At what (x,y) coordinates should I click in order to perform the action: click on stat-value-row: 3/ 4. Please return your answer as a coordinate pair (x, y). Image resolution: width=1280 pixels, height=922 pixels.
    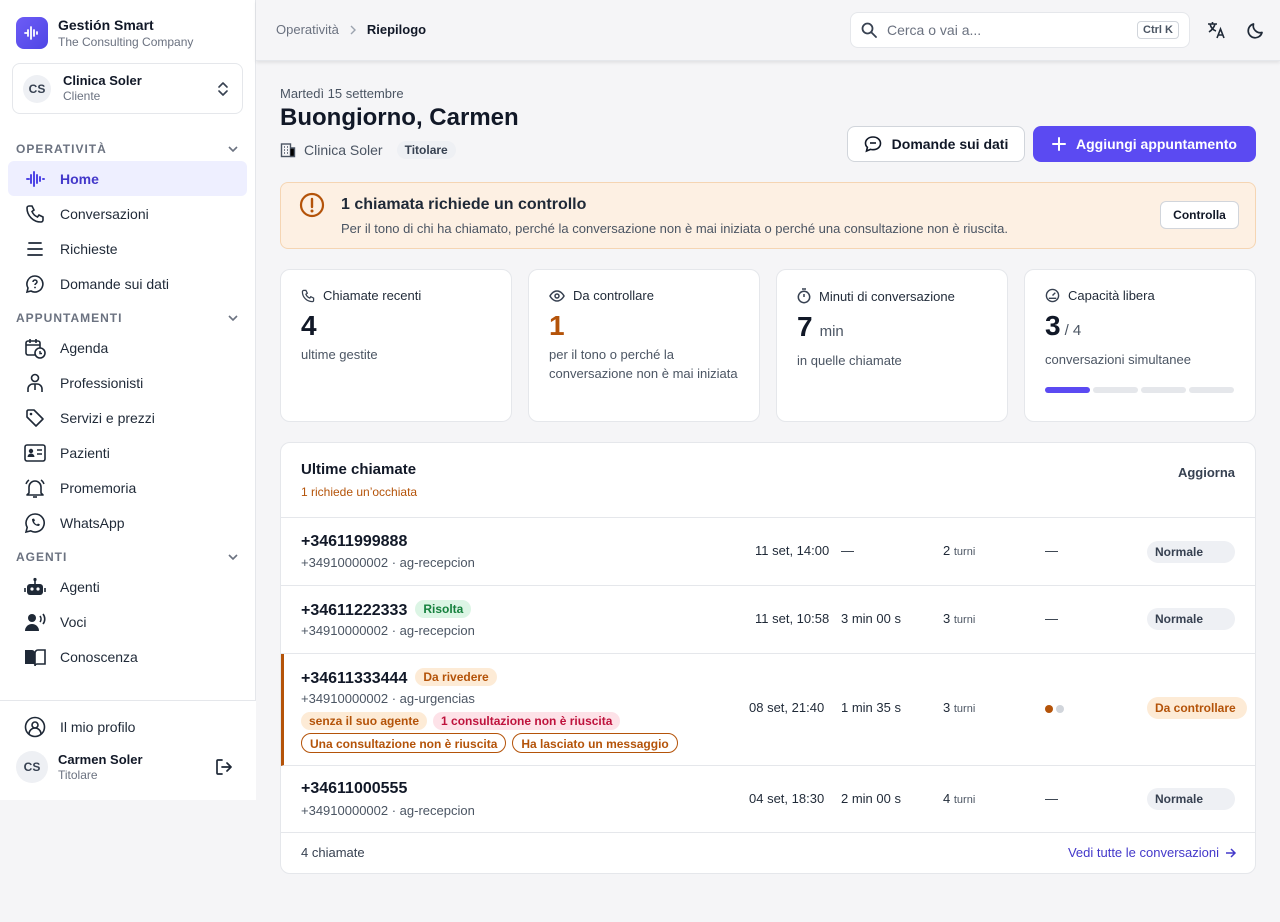
    Looking at the image, I should click on (1140, 328).